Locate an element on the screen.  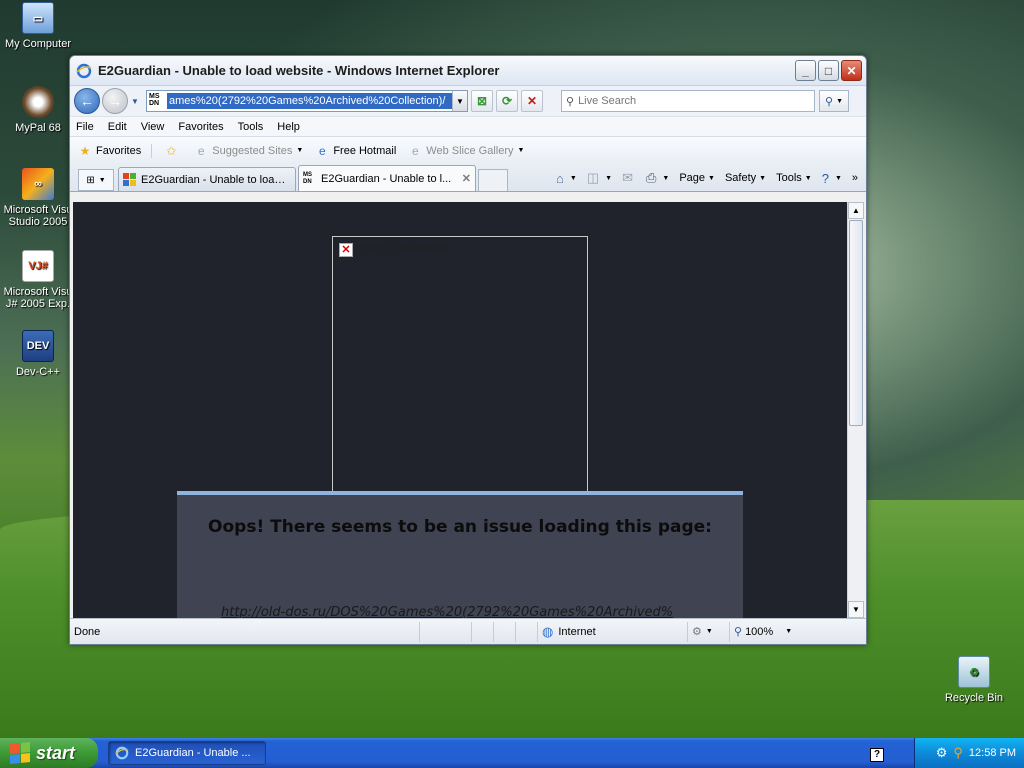
page-menu-label: Page is located at coordinates (692, 178).